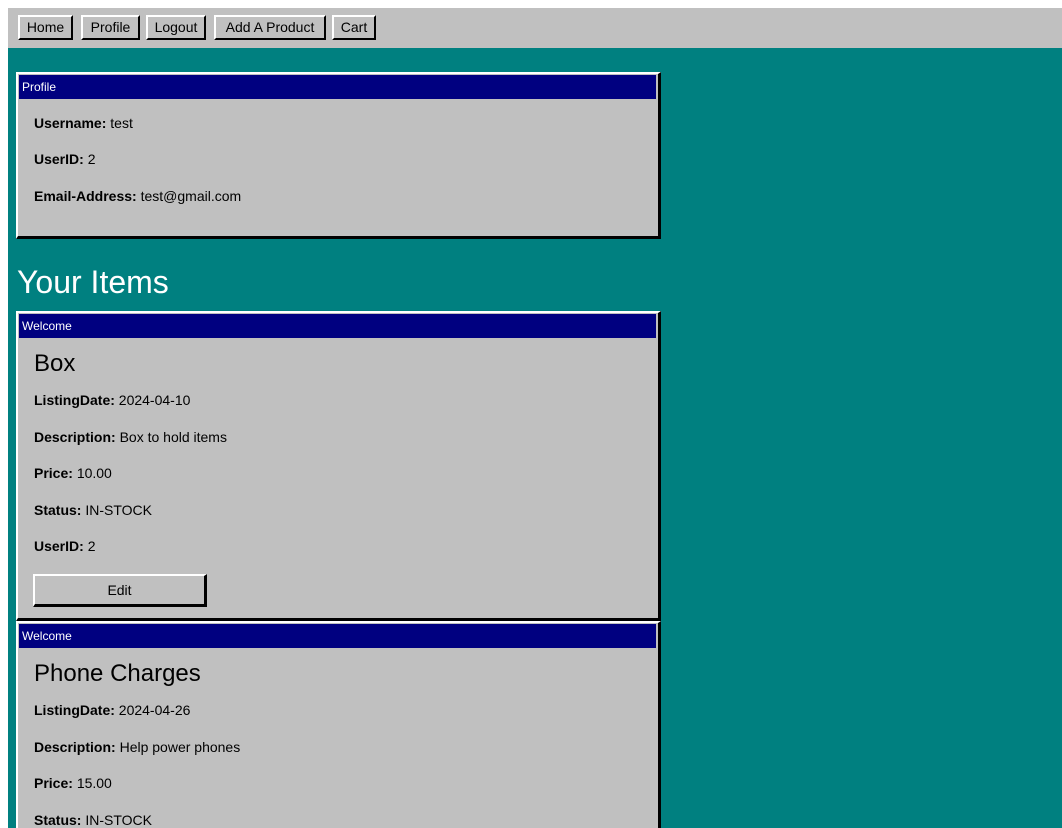  I want to click on item-price: Price: 10.00, so click(73, 473).